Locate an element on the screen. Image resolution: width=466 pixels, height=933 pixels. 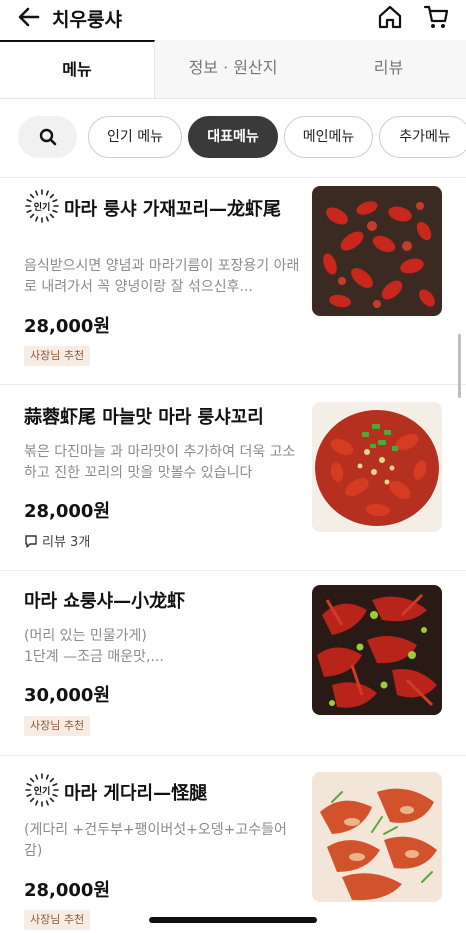
tab-menu: 메뉴 is located at coordinates (77, 69).